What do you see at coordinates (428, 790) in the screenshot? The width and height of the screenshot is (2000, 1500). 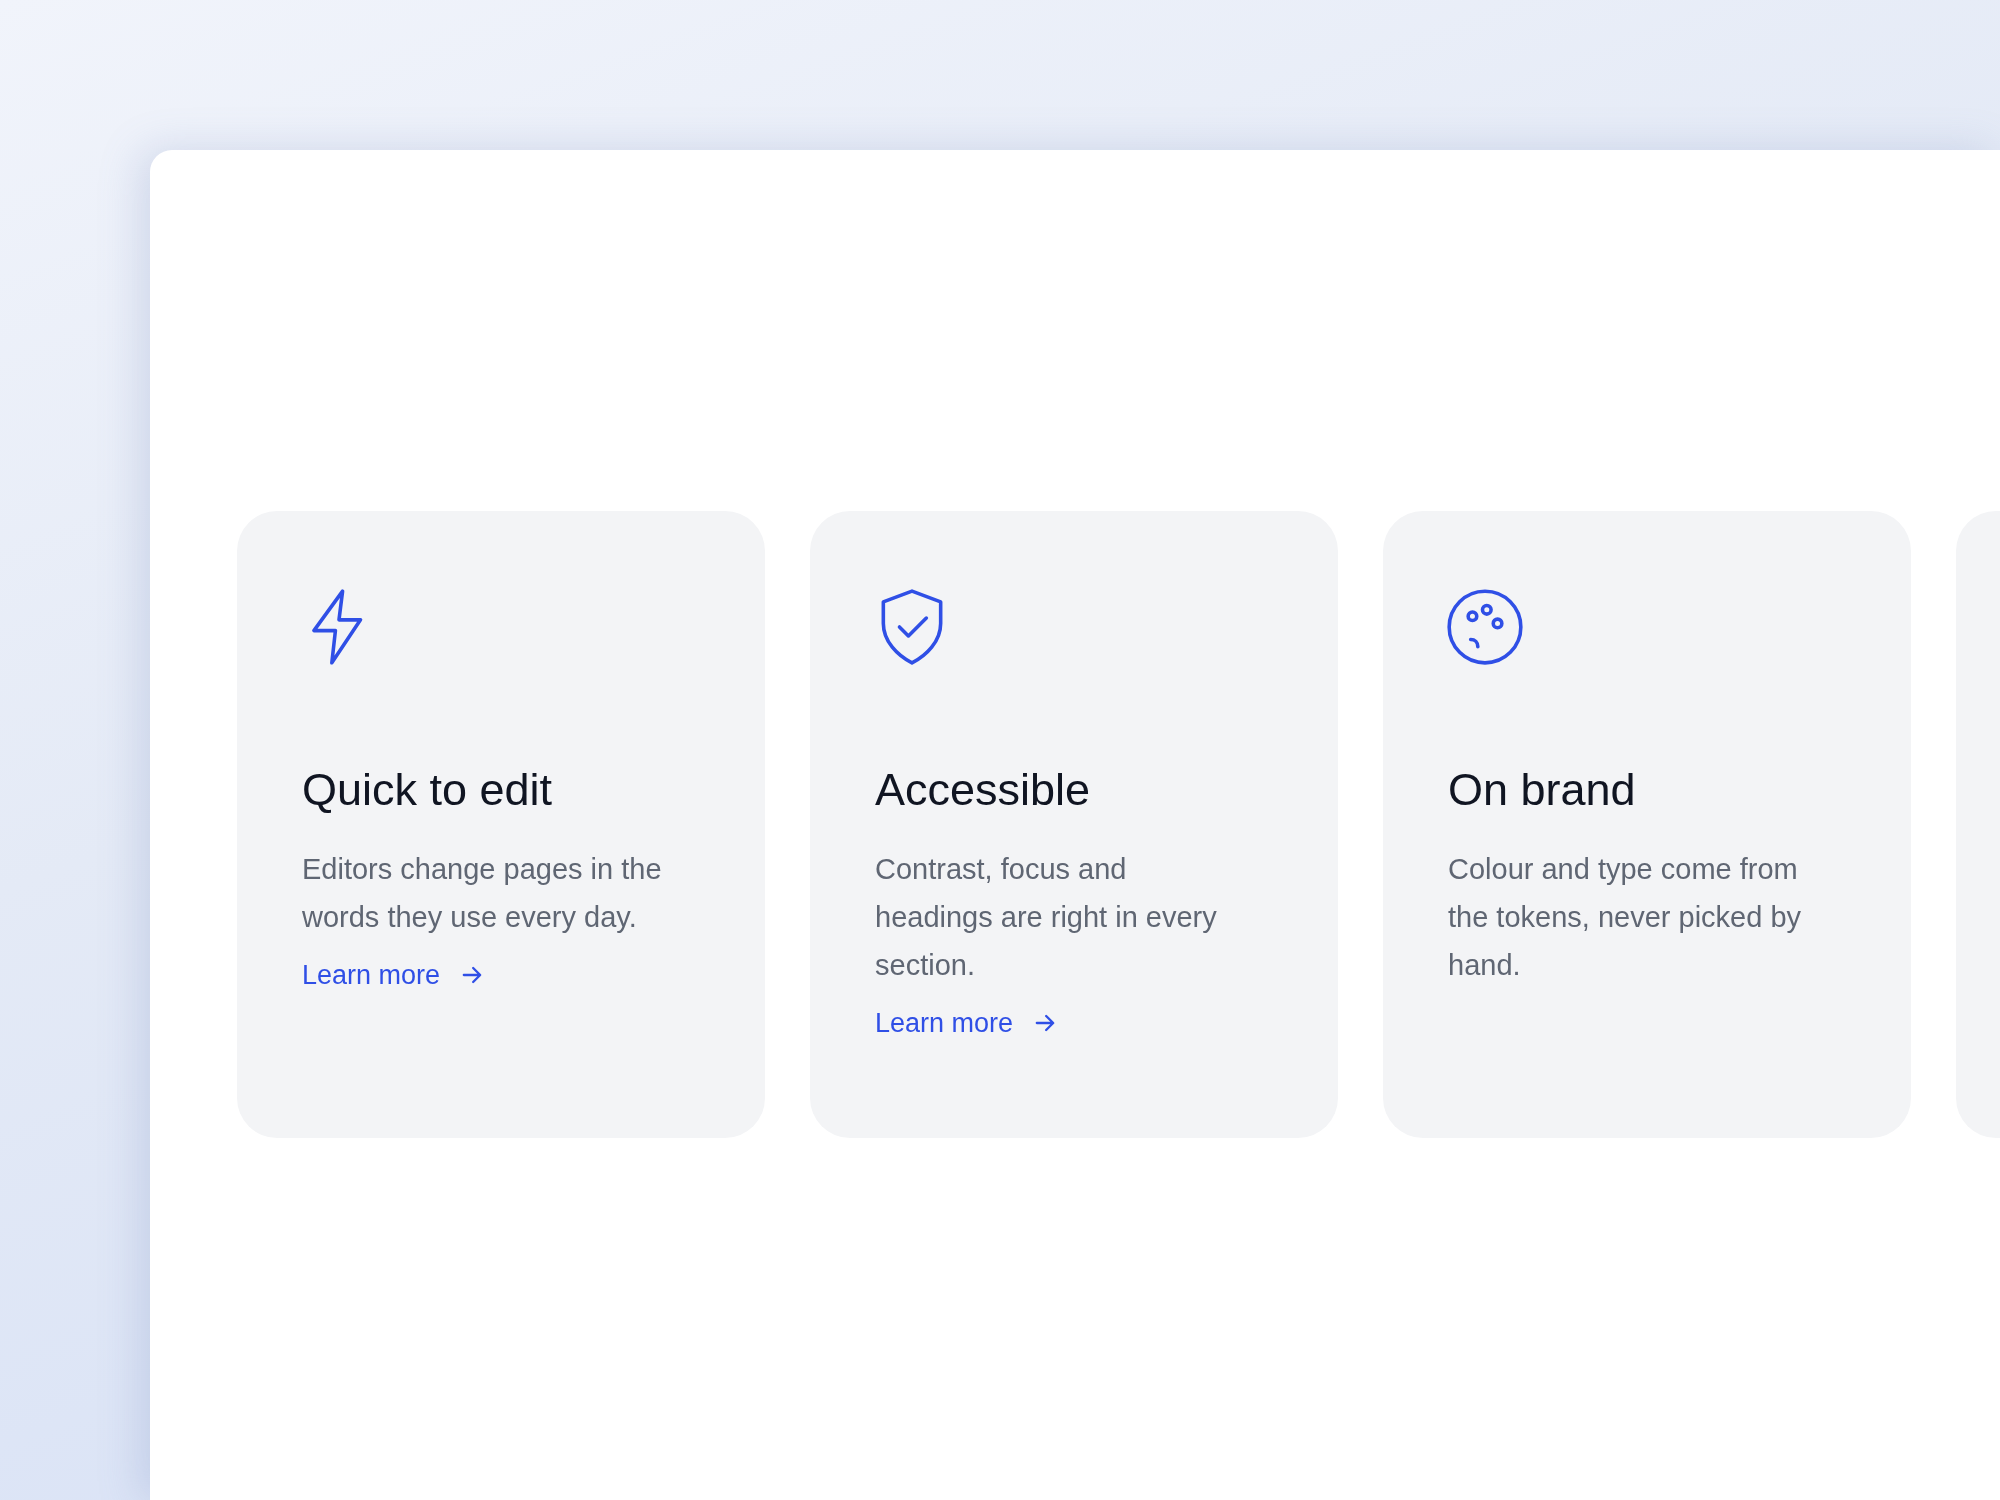 I see `card-title: Quick to edit` at bounding box center [428, 790].